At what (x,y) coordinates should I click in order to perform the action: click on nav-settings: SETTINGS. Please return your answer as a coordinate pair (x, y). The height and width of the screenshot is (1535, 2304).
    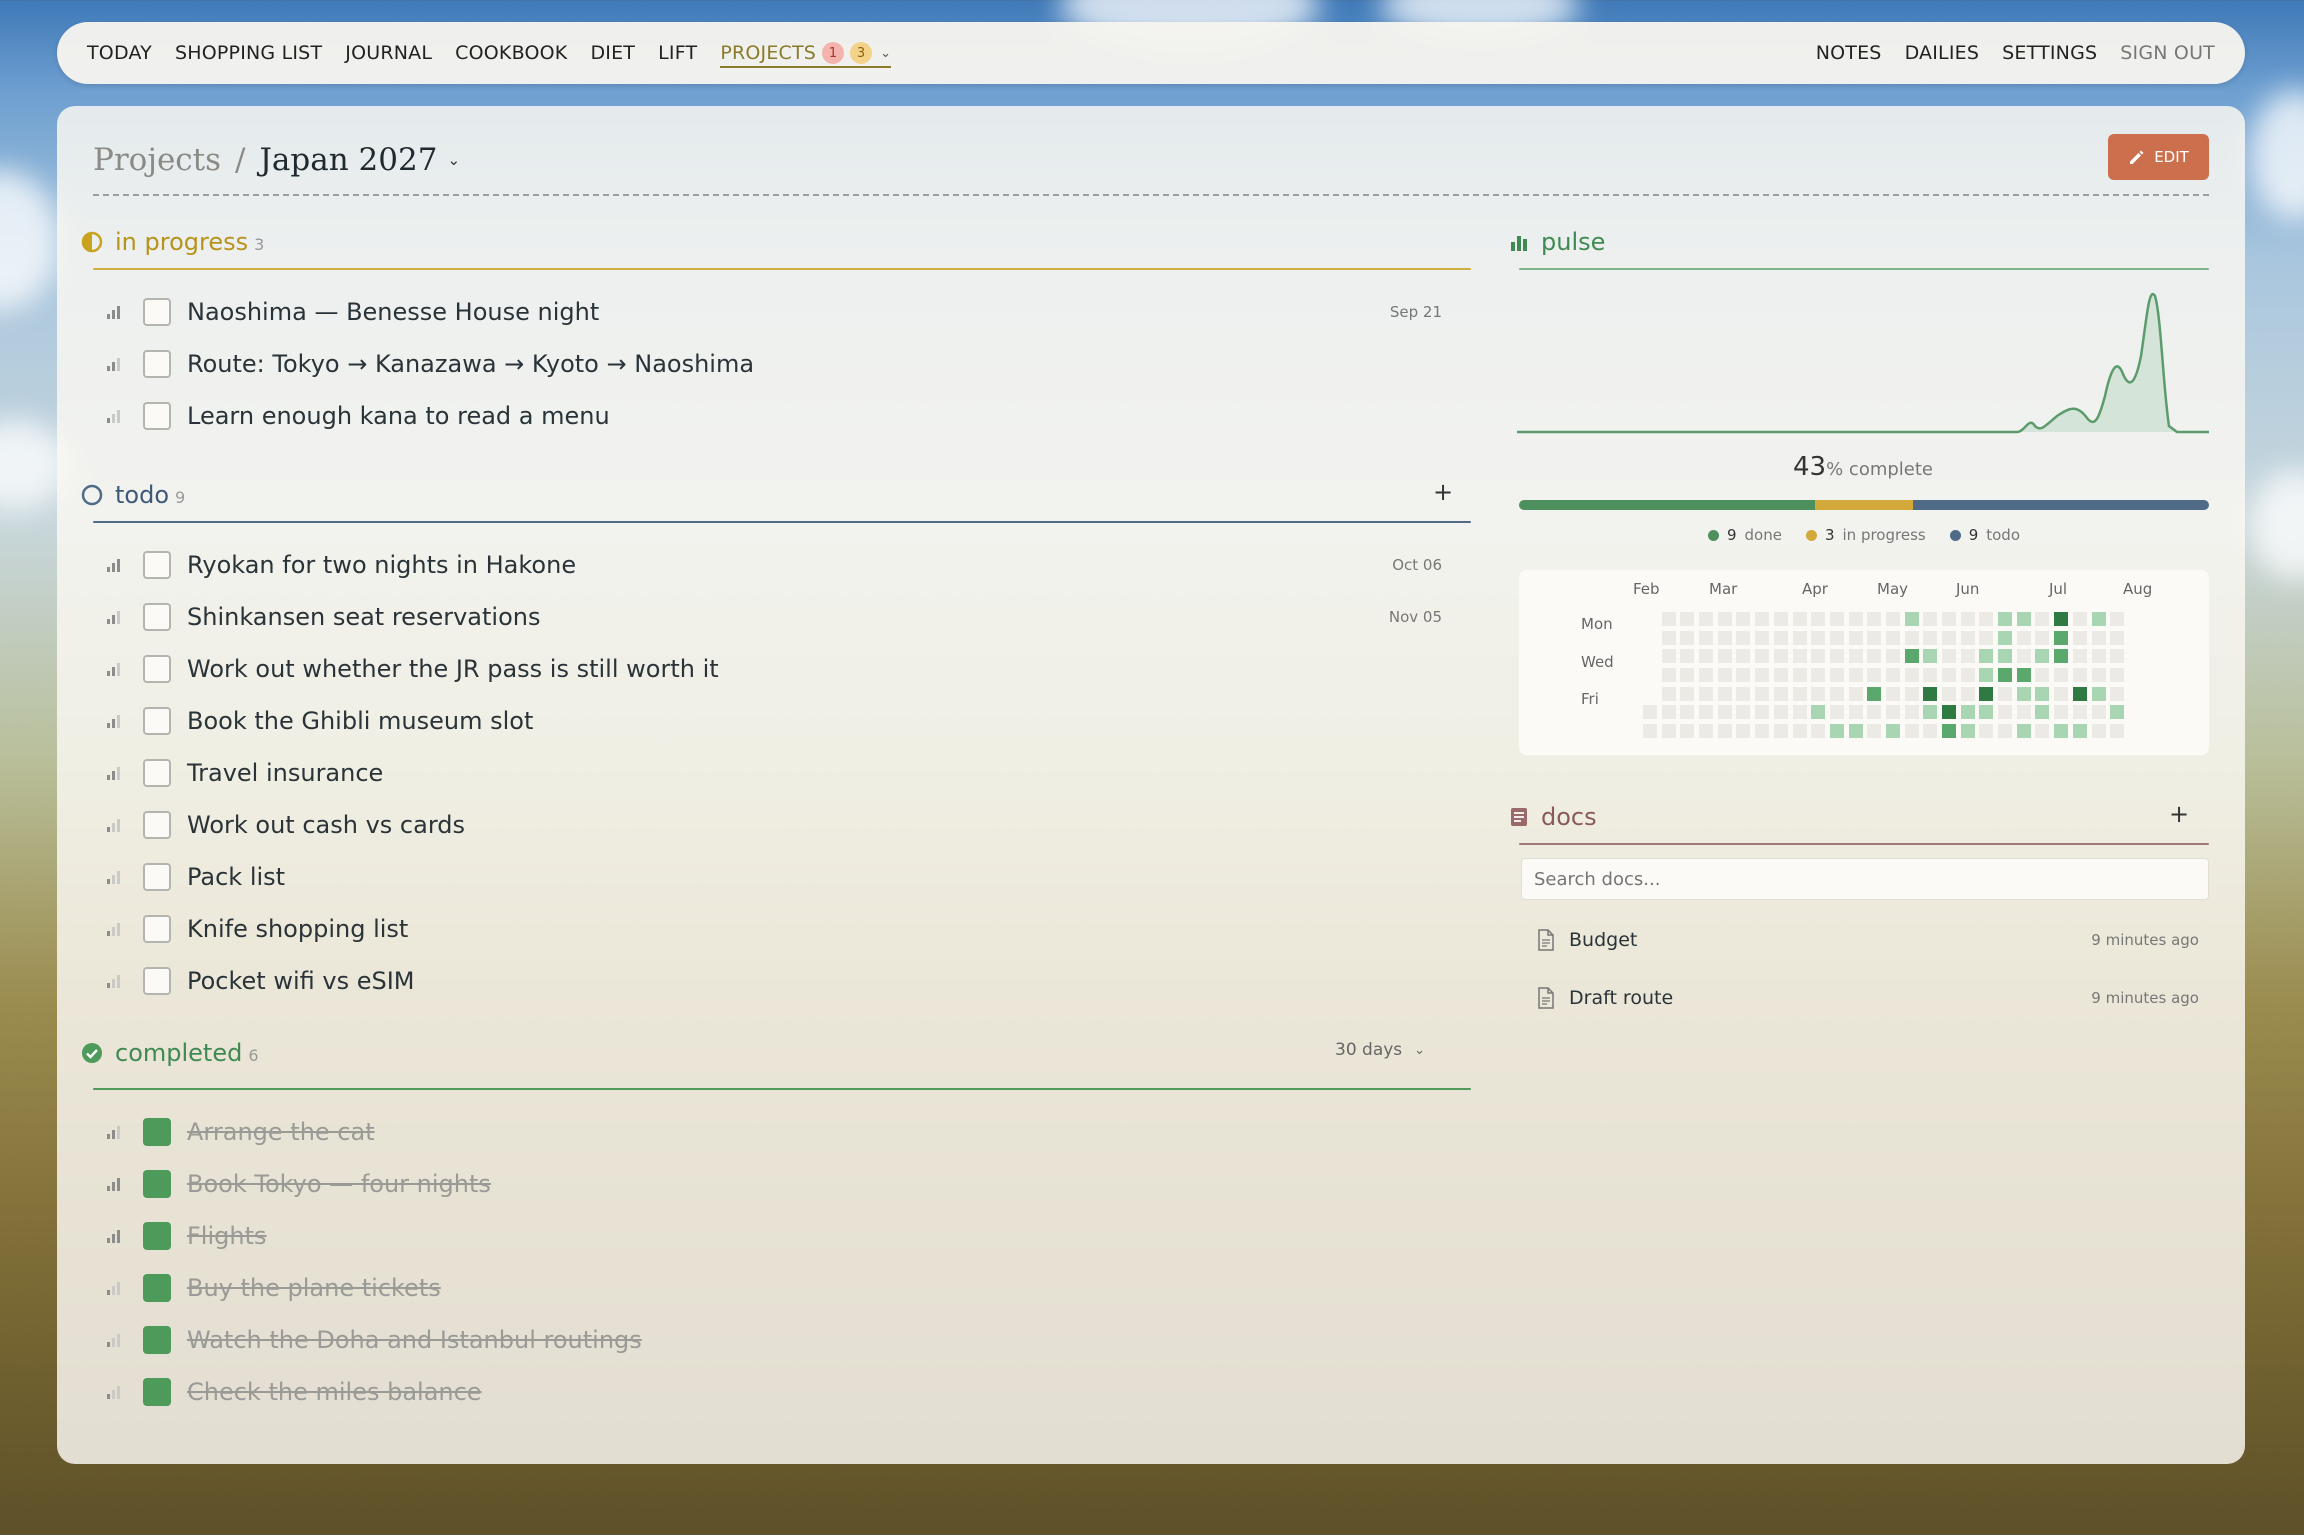
    Looking at the image, I should click on (2049, 53).